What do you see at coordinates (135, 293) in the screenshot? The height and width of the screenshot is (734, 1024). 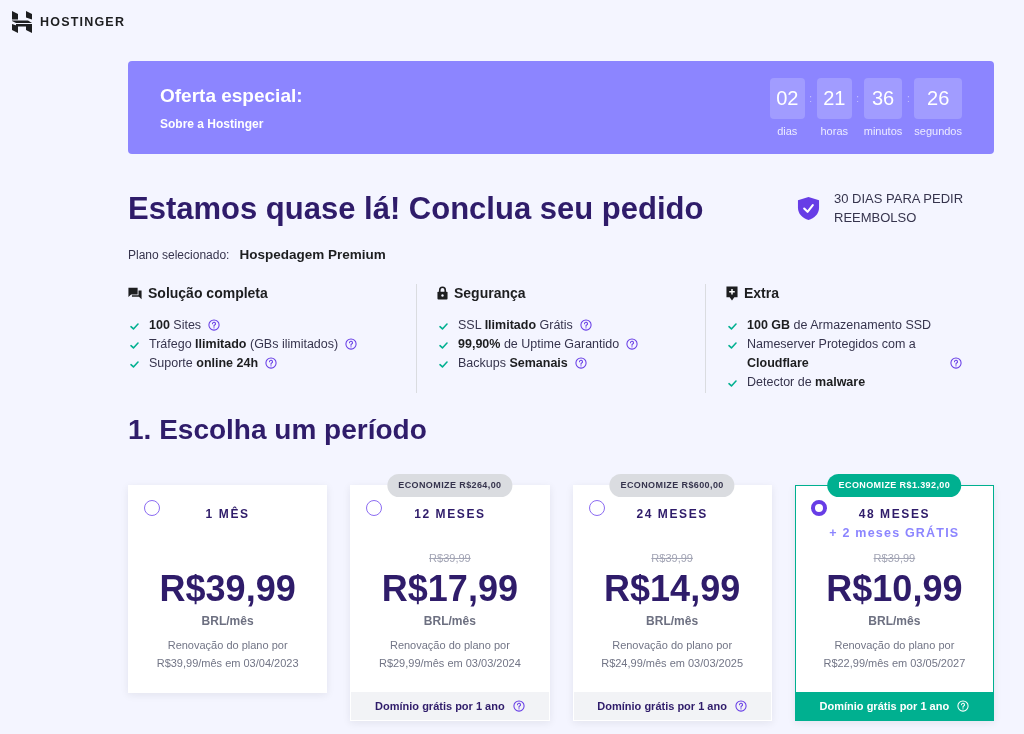 I see `chat-icon` at bounding box center [135, 293].